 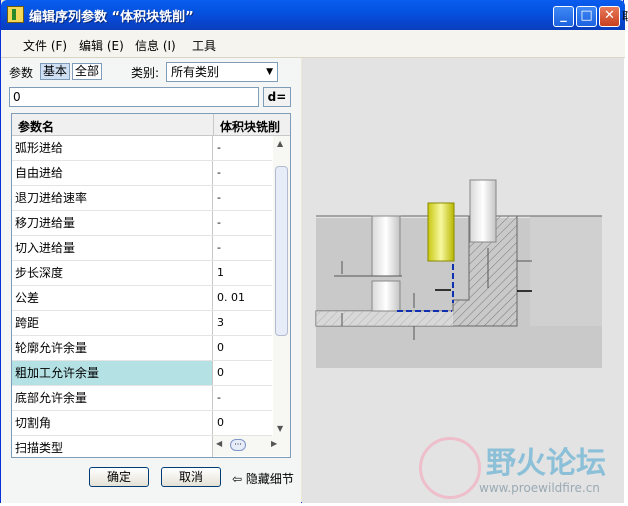 What do you see at coordinates (220, 323) in the screenshot?
I see `param-value: 3` at bounding box center [220, 323].